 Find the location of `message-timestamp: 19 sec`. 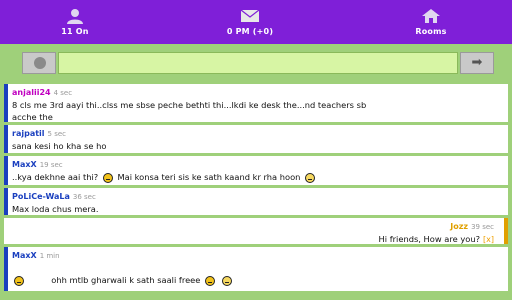

message-timestamp: 19 sec is located at coordinates (51, 165).